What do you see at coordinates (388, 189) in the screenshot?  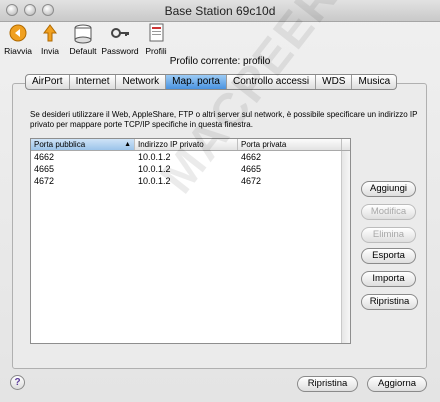 I see `add-button: Aggiungi` at bounding box center [388, 189].